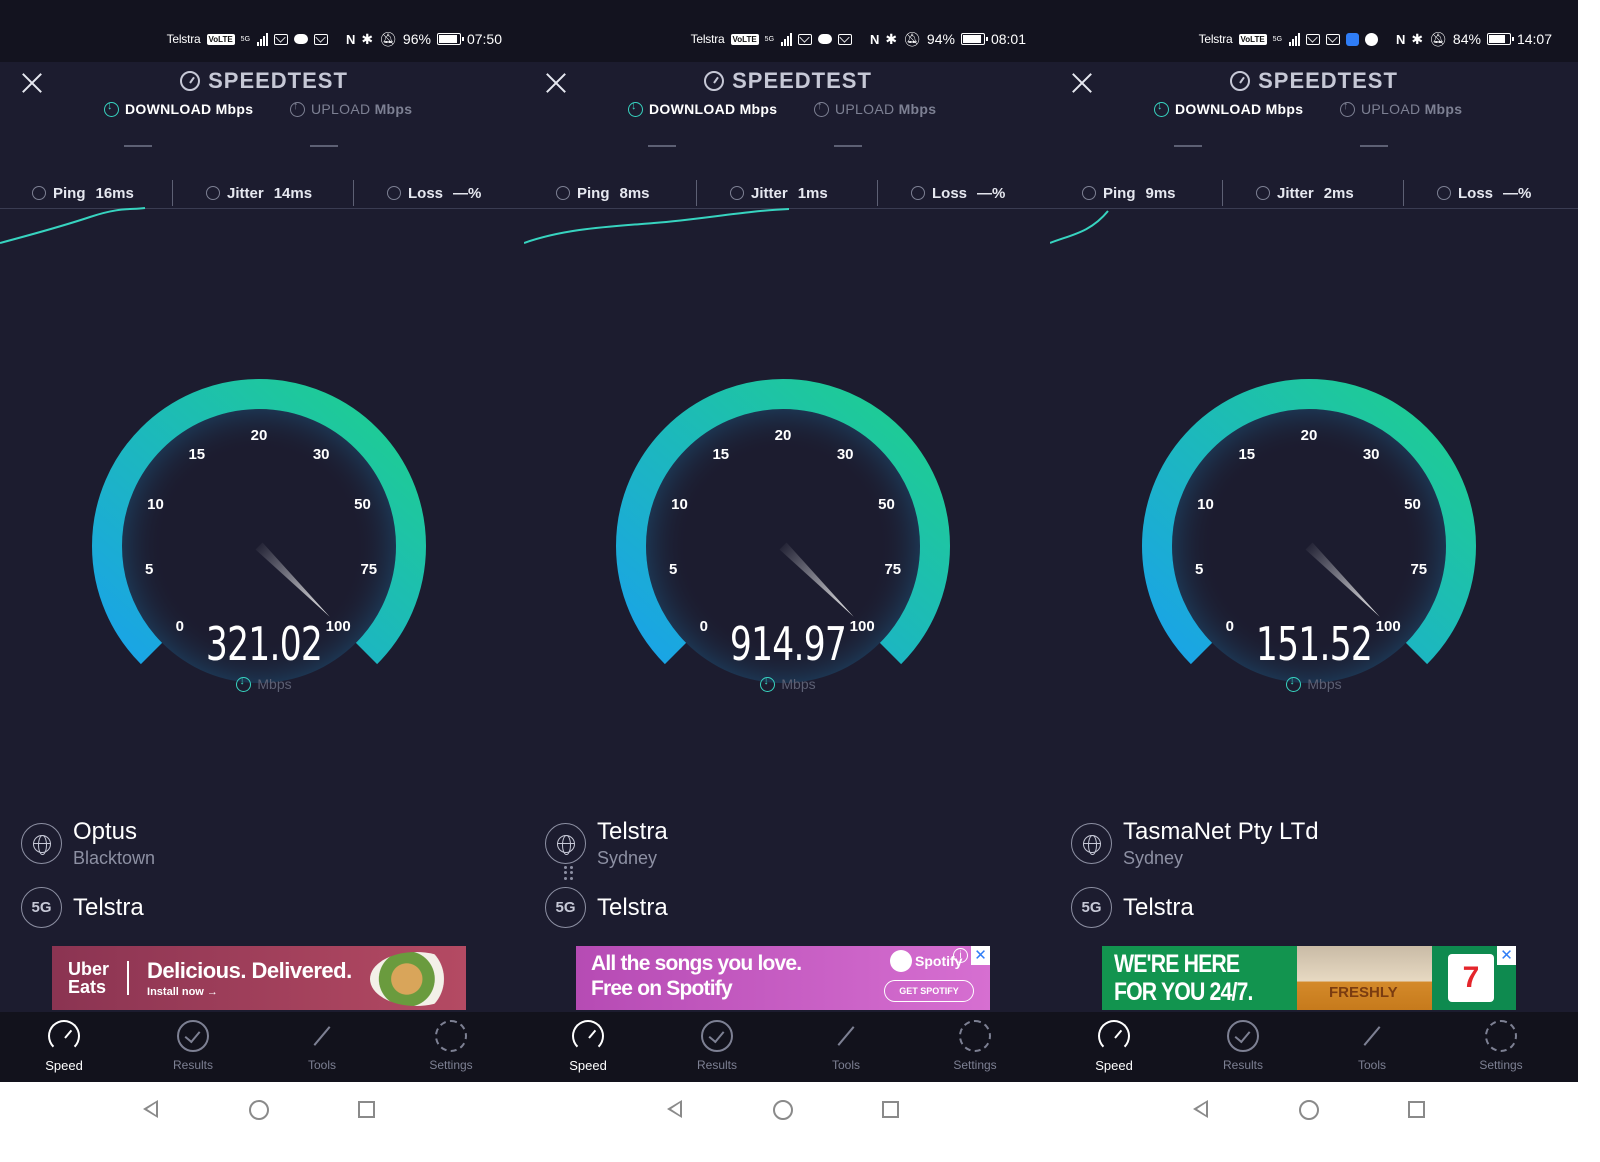 Image resolution: width=1600 pixels, height=1162 pixels. What do you see at coordinates (634, 193) in the screenshot?
I see `ping-value: 8ms` at bounding box center [634, 193].